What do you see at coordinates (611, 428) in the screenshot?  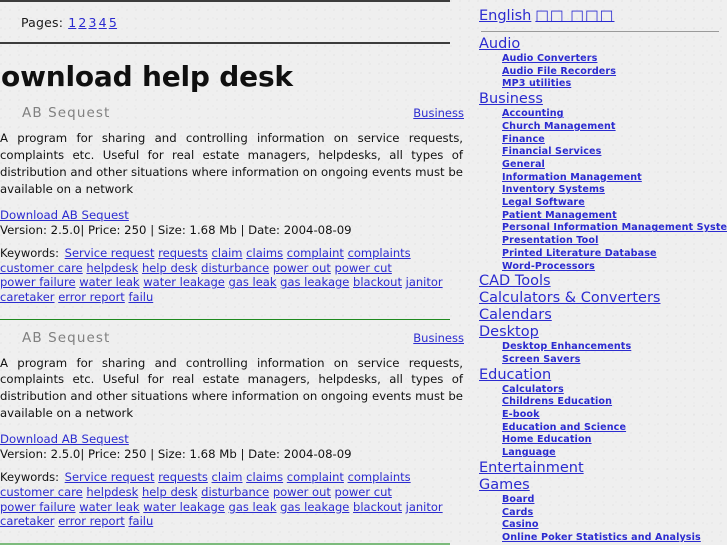 I see `sidebar-subitem-education-and-science: Education and Science` at bounding box center [611, 428].